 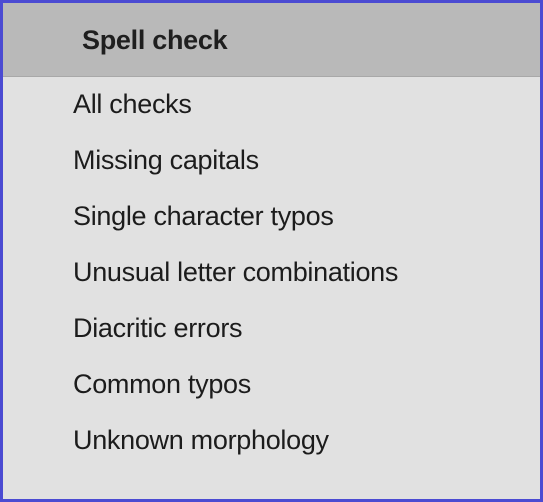 What do you see at coordinates (271, 161) in the screenshot?
I see `menu-item-missing-capitals: Missing capitals` at bounding box center [271, 161].